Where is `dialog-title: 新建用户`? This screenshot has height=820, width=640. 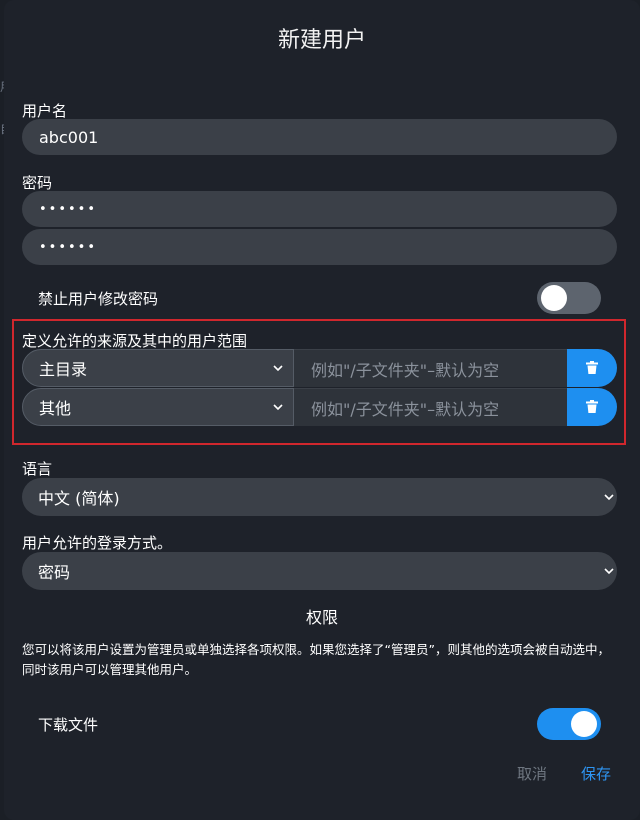
dialog-title: 新建用户 is located at coordinates (321, 40).